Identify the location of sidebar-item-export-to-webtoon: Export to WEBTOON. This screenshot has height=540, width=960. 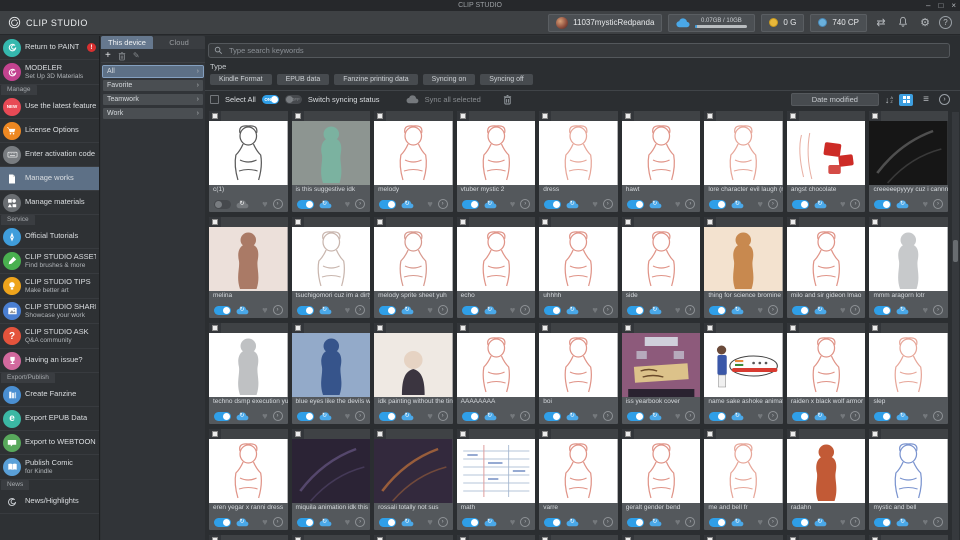
(49, 443).